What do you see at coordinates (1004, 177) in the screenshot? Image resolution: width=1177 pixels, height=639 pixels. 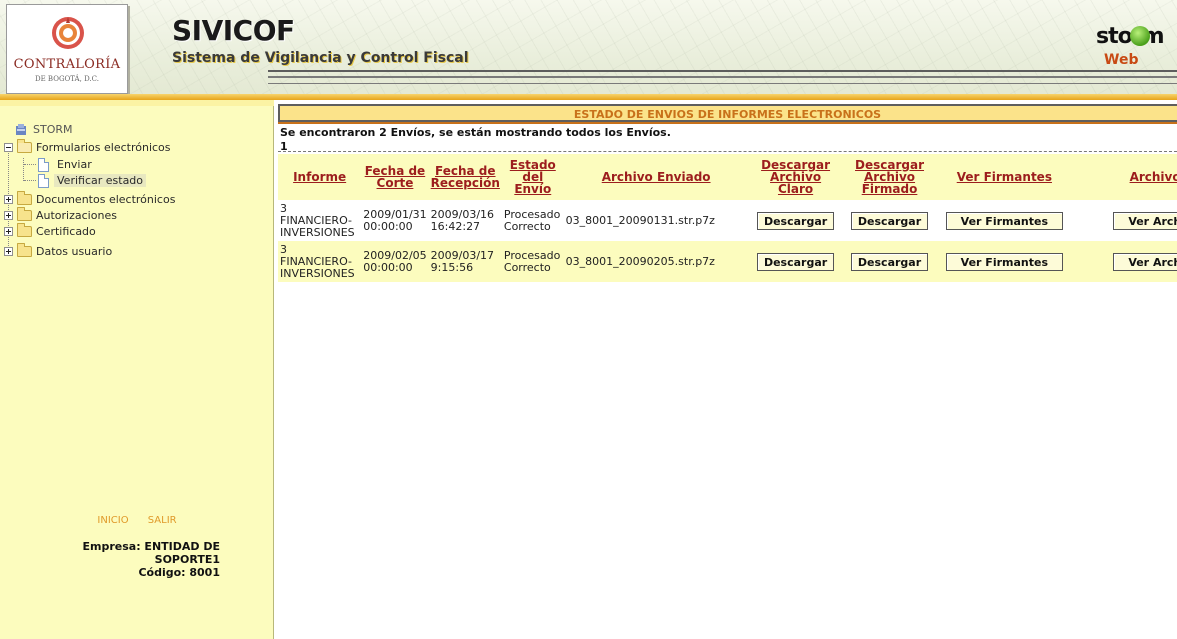 I see `col-ver-firmantes: Ver Firmantes` at bounding box center [1004, 177].